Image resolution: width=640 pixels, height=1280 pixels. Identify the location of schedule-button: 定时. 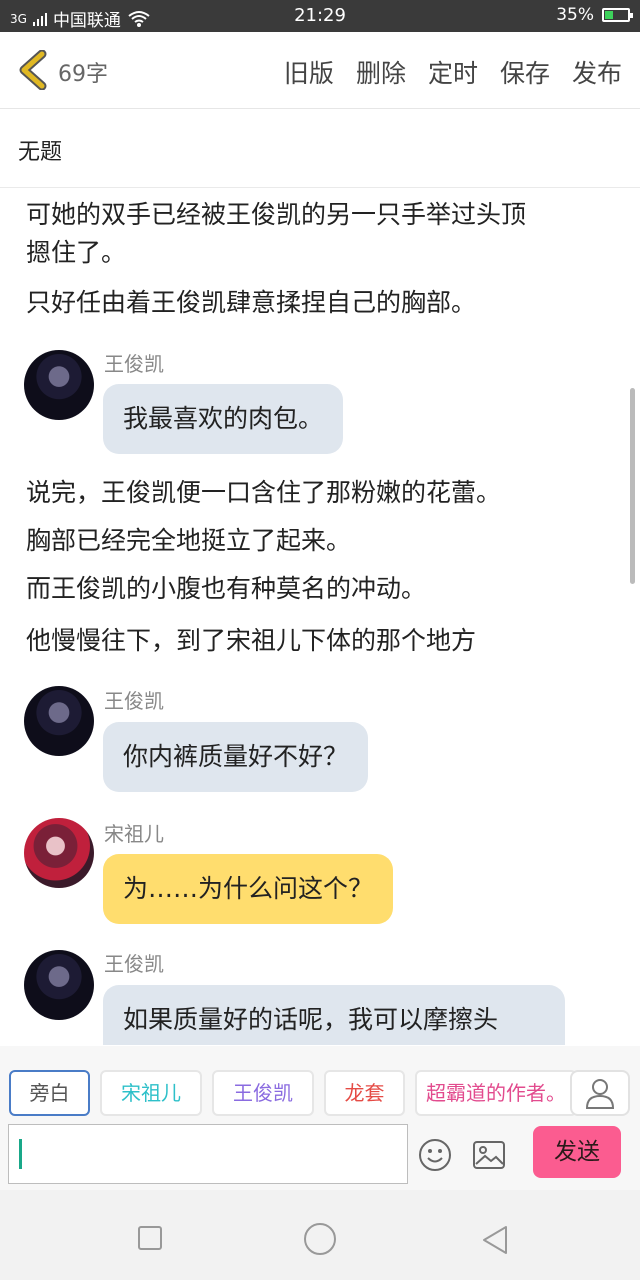
(453, 72).